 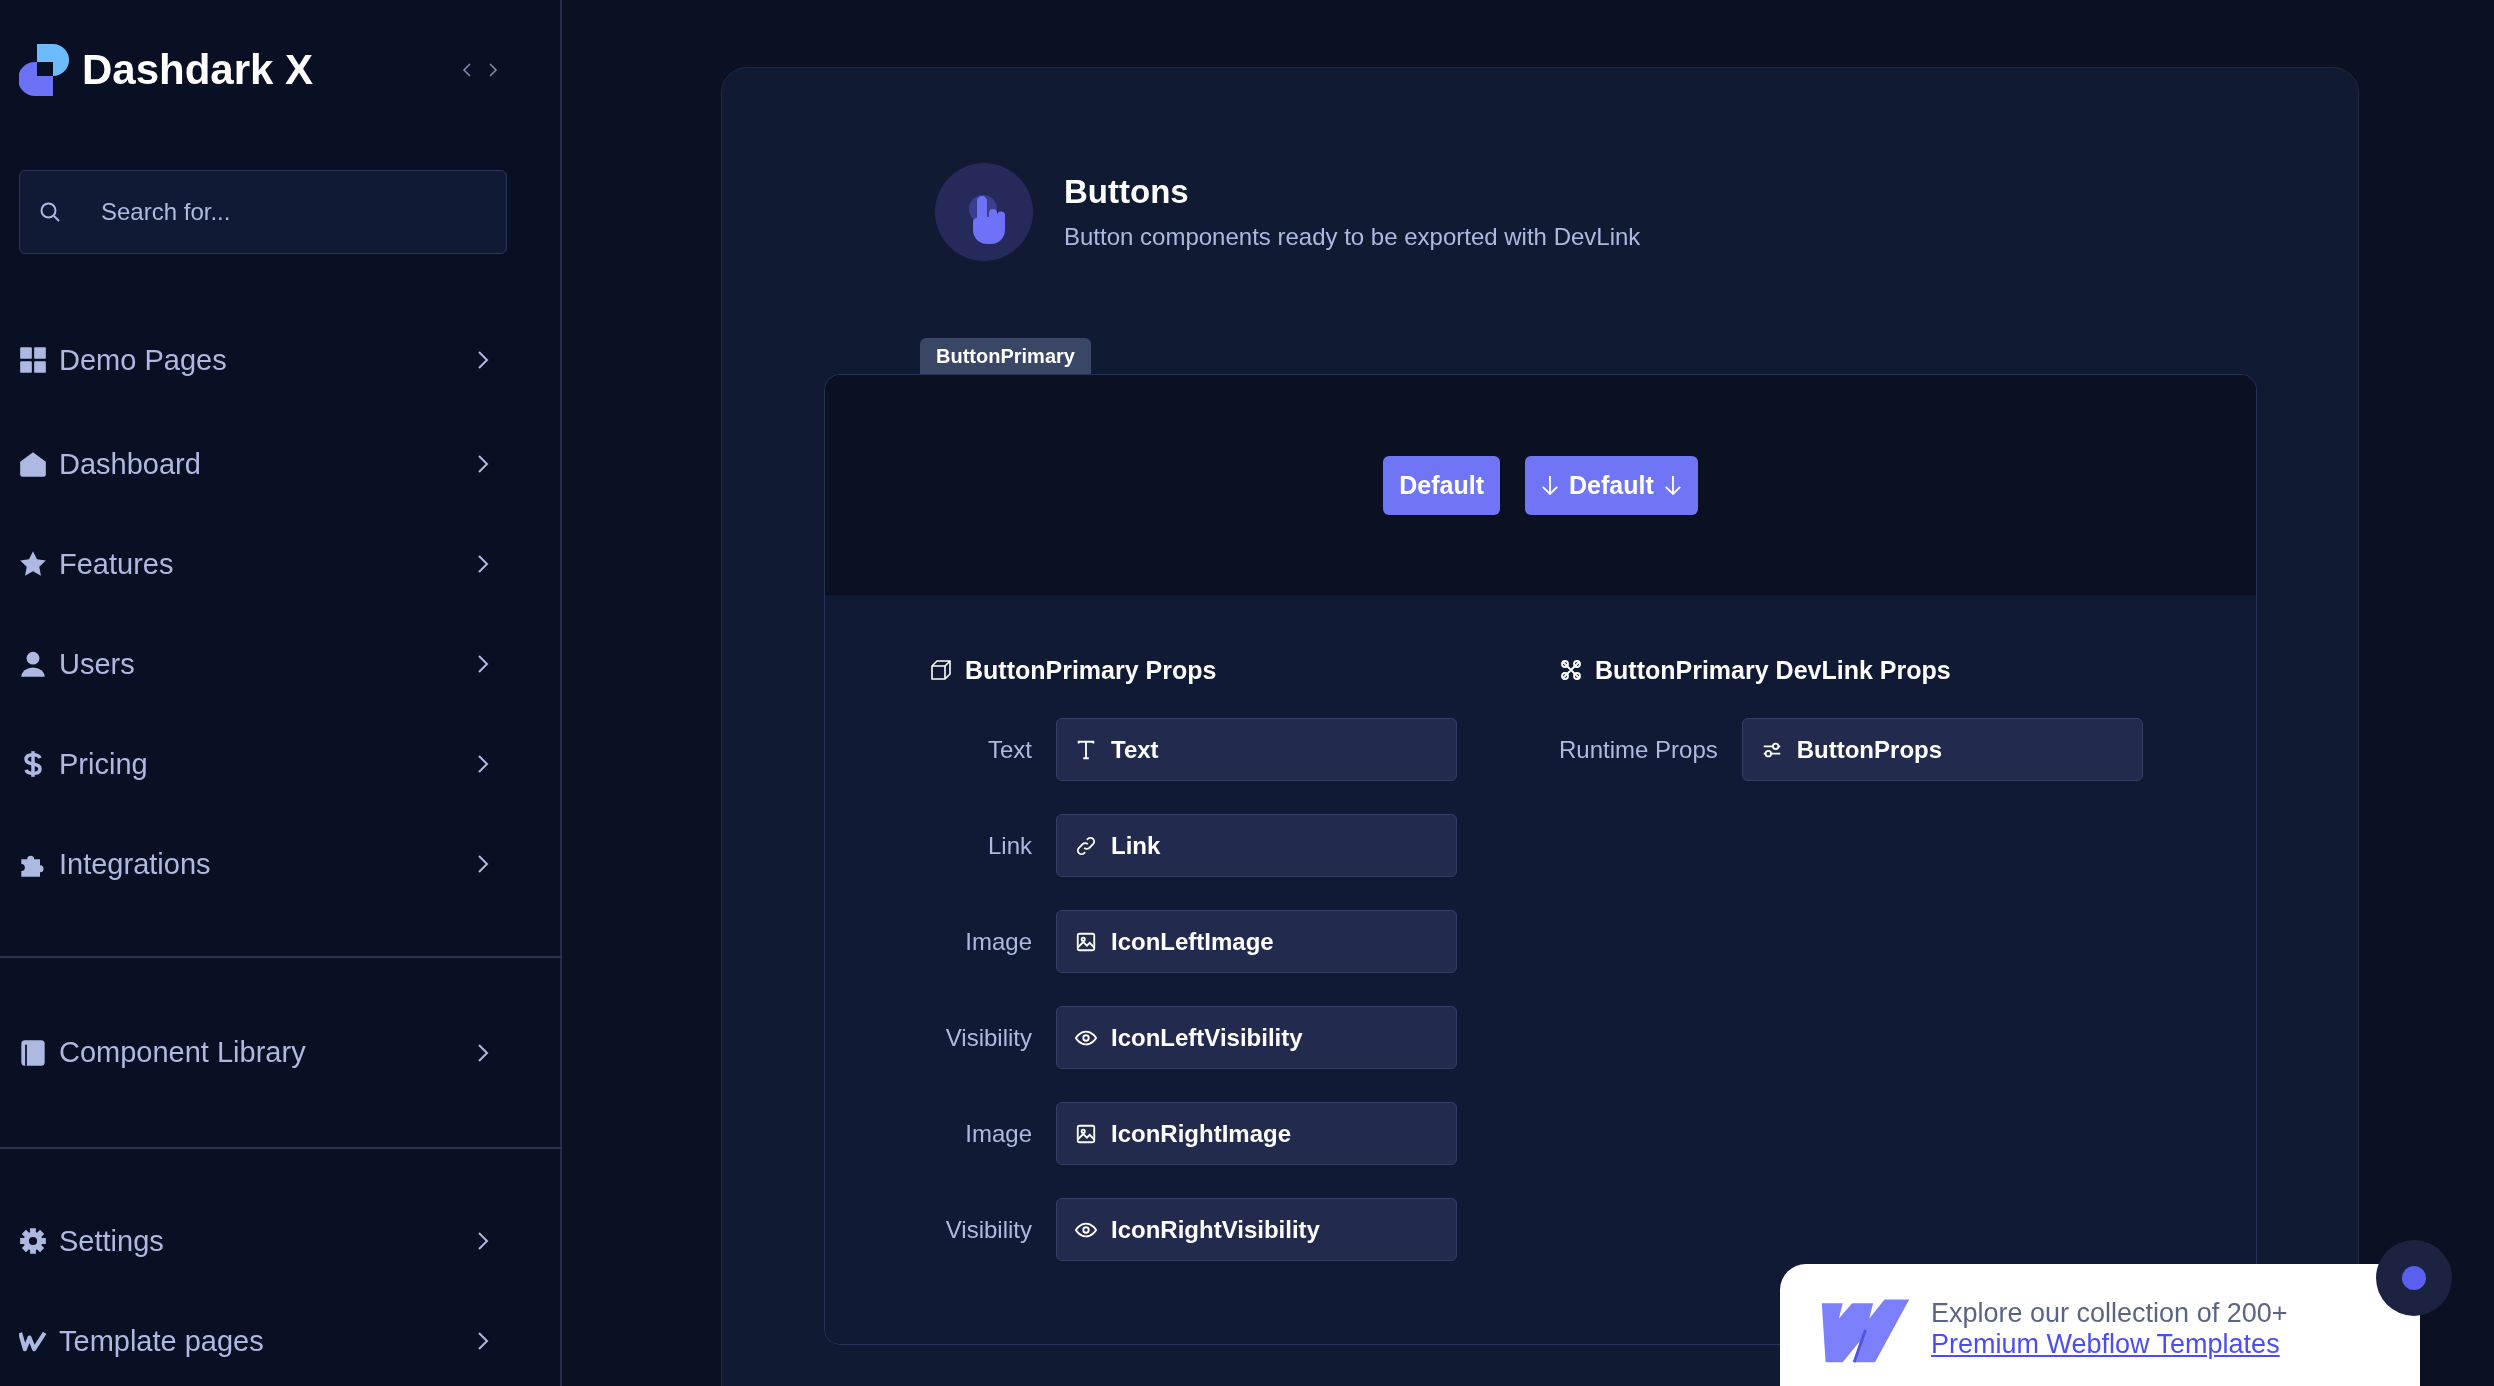 I want to click on nav-item: Dashboard, so click(x=254, y=464).